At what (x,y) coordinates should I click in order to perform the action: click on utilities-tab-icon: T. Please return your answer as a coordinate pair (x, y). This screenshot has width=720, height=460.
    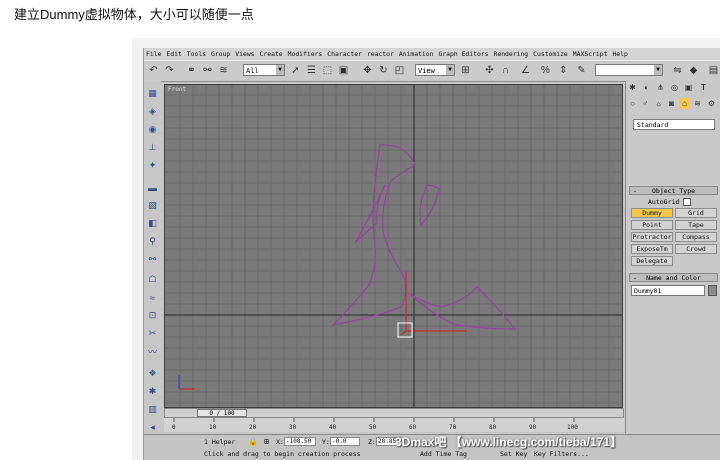
    Looking at the image, I should click on (703, 87).